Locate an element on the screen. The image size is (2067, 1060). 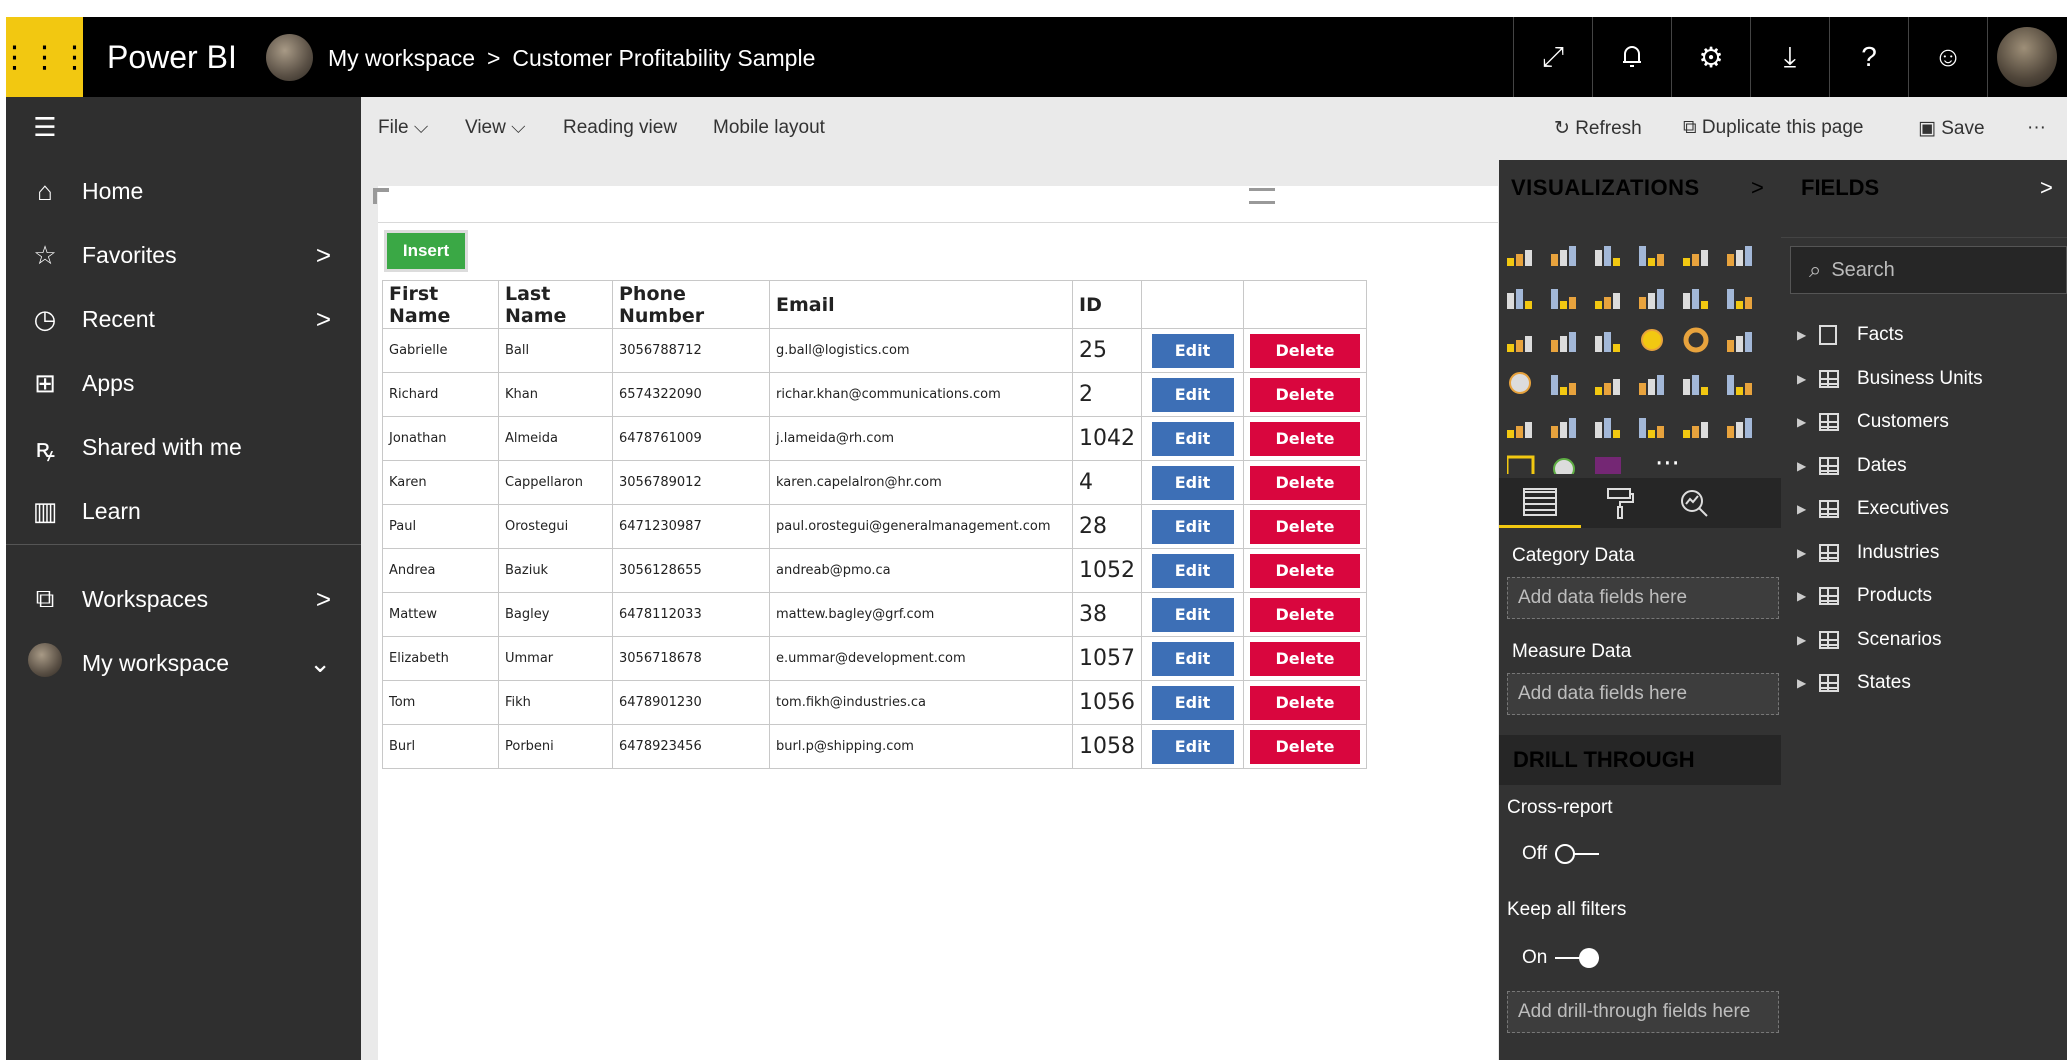
table-cell: Tom is located at coordinates (440, 702).